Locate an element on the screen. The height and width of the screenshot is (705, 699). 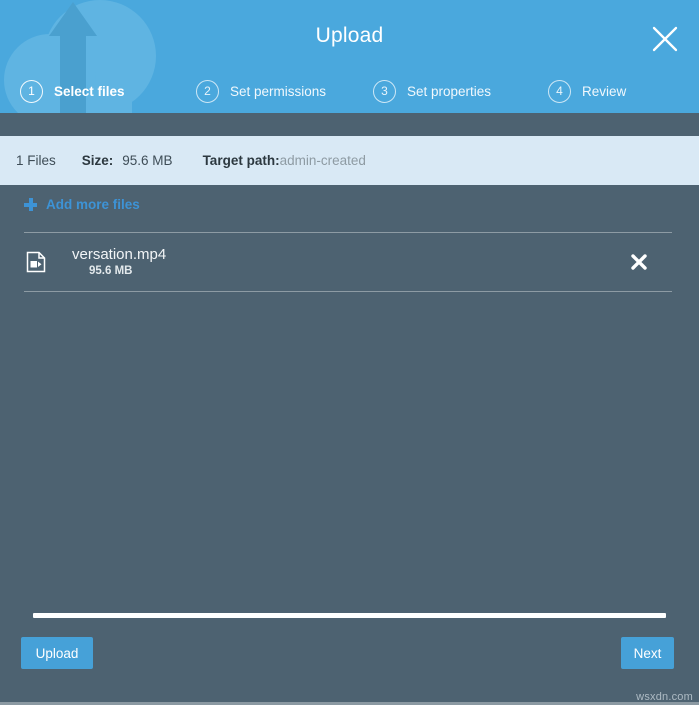
target-path-value: admin-created is located at coordinates (322, 160).